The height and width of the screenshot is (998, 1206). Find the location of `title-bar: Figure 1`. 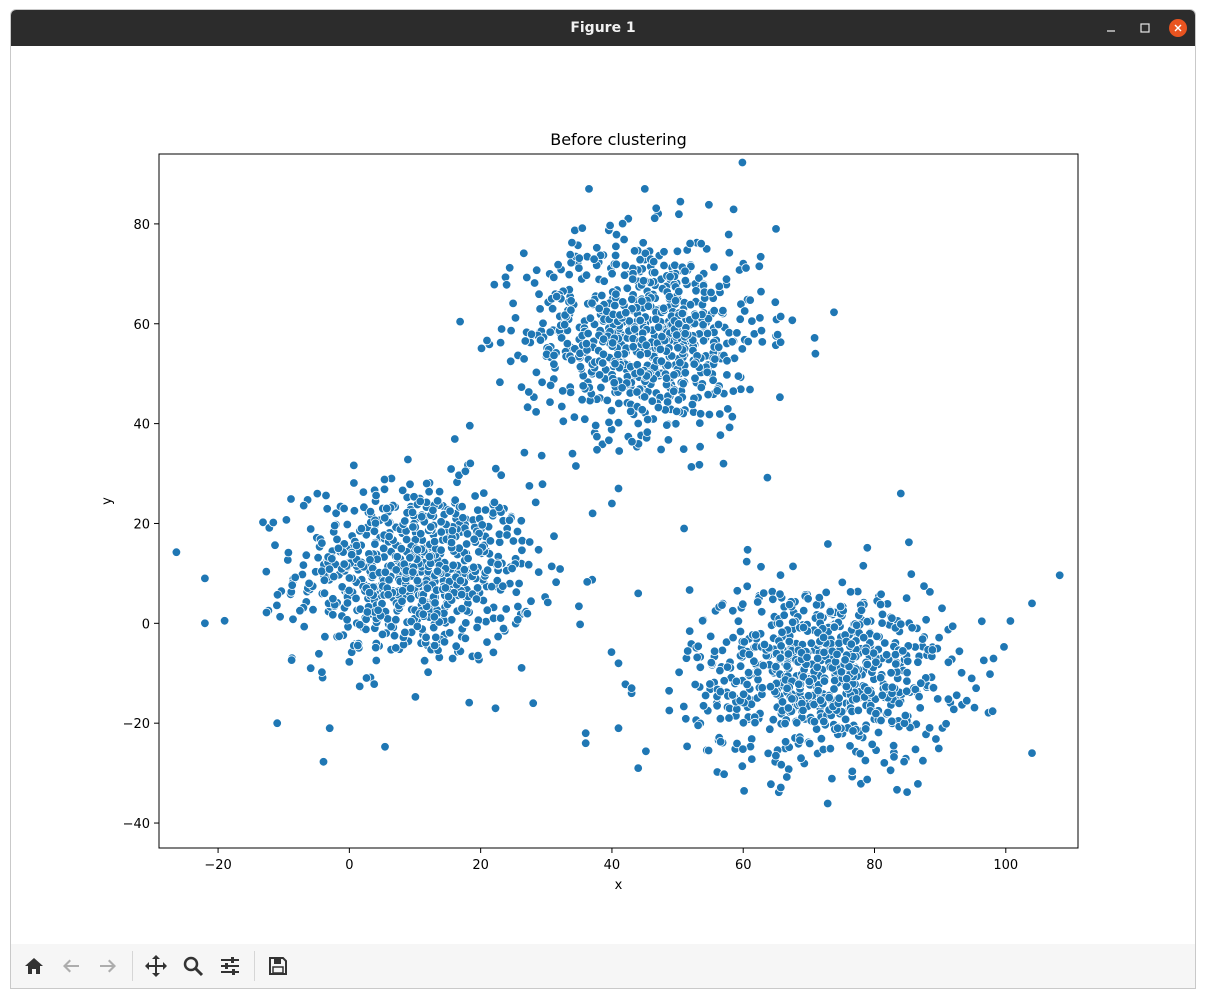

title-bar: Figure 1 is located at coordinates (603, 28).